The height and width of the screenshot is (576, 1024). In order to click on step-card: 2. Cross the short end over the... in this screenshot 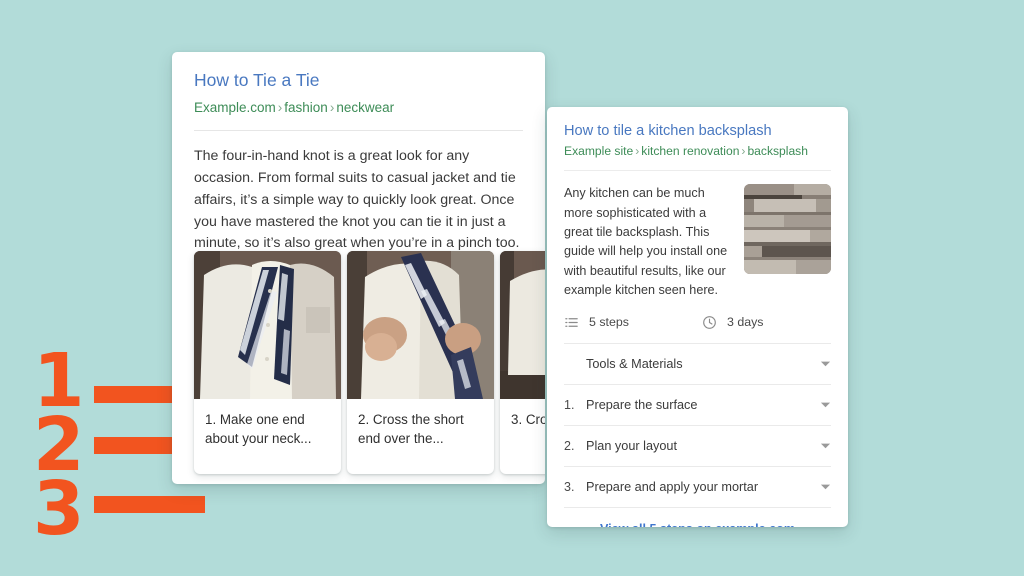, I will do `click(420, 362)`.